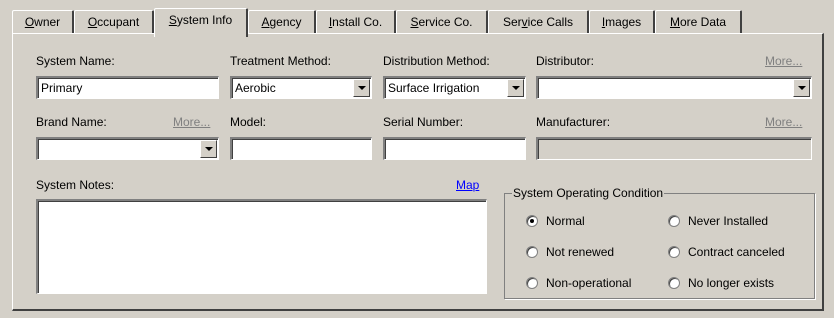 This screenshot has width=834, height=318. Describe the element at coordinates (248, 122) in the screenshot. I see `model-label: Model:` at that location.